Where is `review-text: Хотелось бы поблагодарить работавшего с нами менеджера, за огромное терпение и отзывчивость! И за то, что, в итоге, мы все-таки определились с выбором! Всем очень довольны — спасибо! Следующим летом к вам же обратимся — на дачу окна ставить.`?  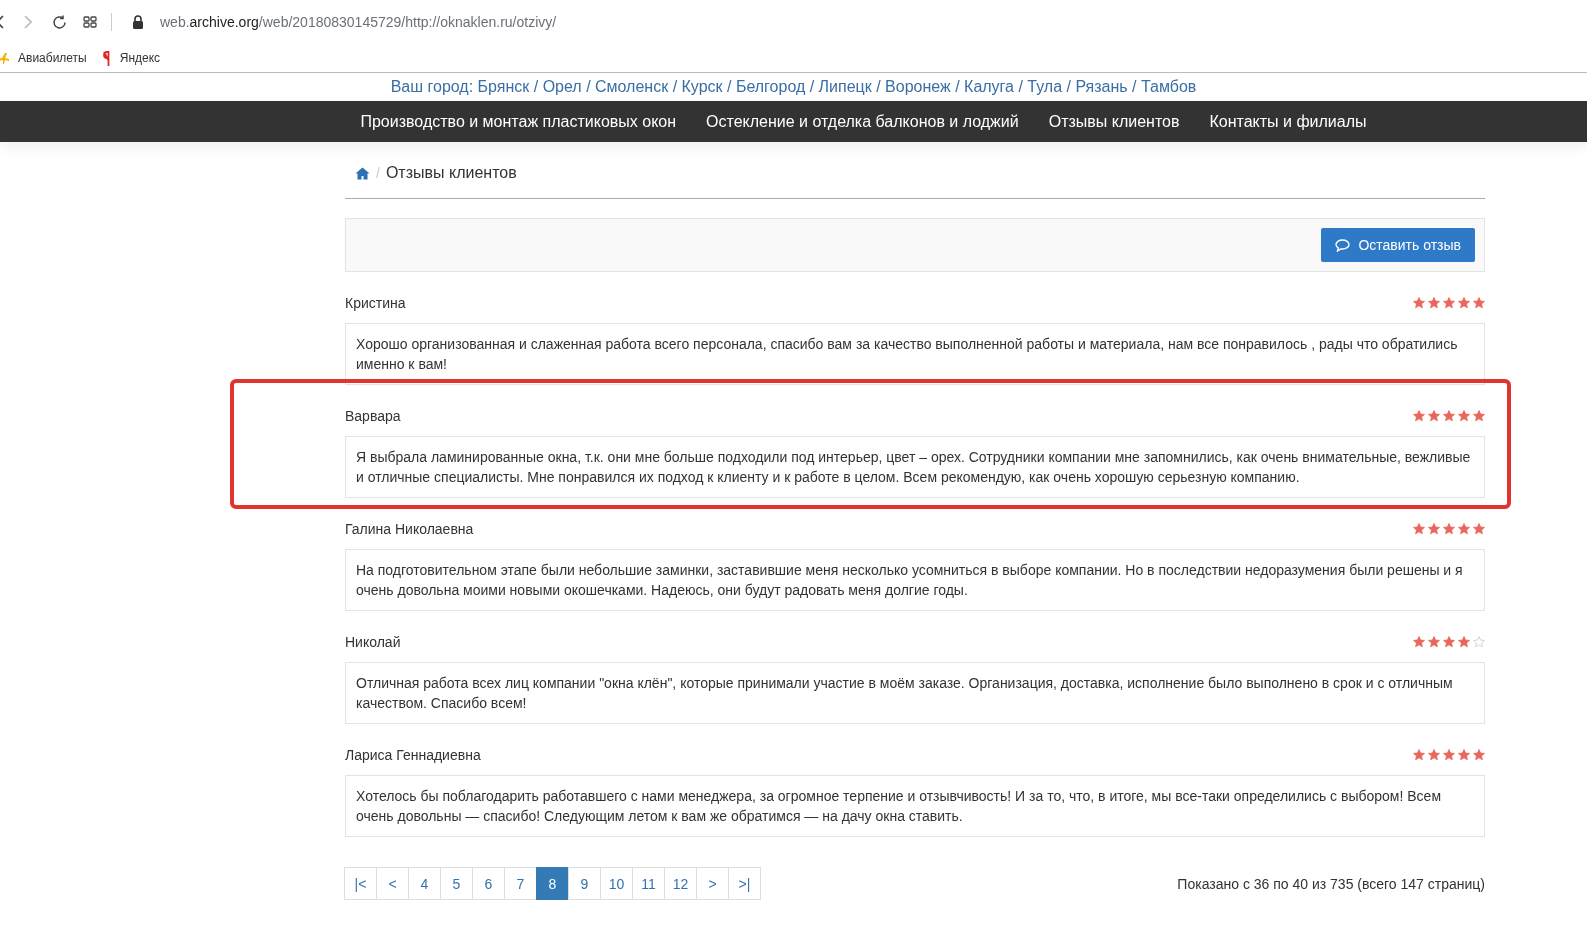
review-text: Хотелось бы поблагодарить работавшего с нами менеджера, за огромное терпение и отзывчивость! И за то, что, в итоге, мы все-таки определились с выбором! Всем очень довольны — спасибо! Следующим летом к вам же обратимся — на дачу окна ставить. is located at coordinates (915, 806).